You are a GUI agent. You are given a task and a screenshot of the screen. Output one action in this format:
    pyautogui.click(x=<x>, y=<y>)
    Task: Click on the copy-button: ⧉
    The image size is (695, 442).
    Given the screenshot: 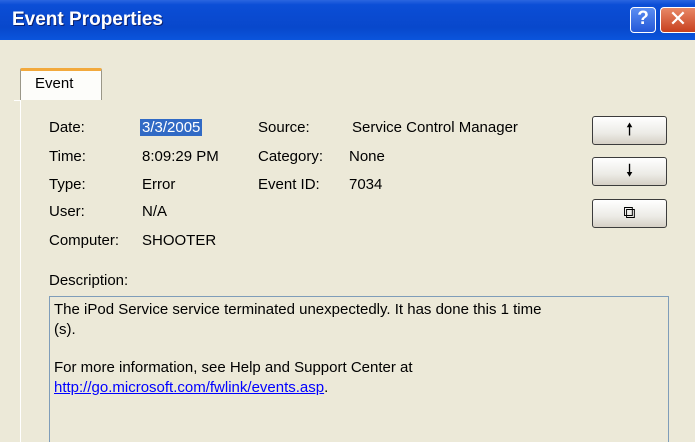 What is the action you would take?
    pyautogui.click(x=629, y=213)
    